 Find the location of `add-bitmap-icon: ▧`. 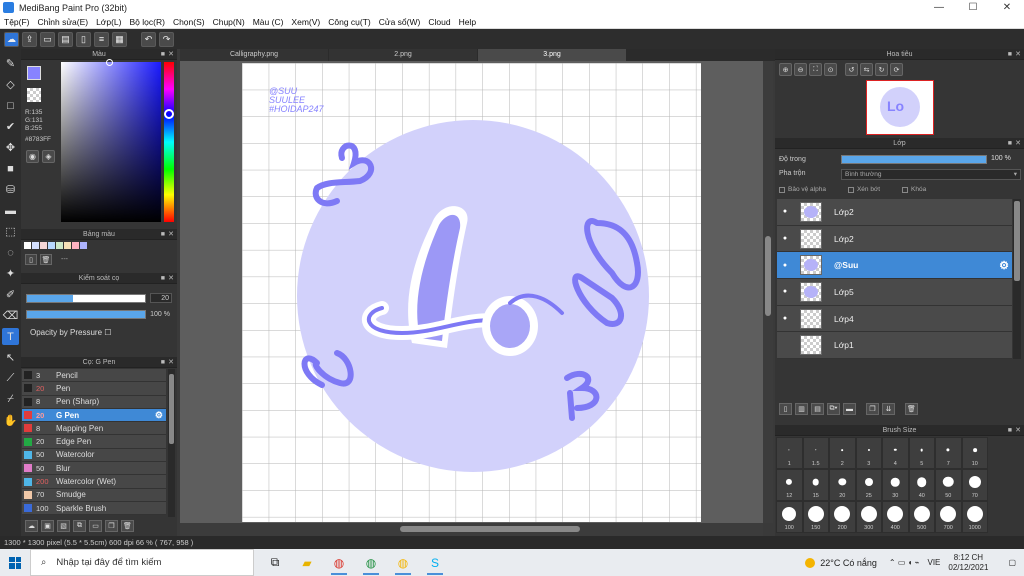

add-bitmap-icon: ▧ is located at coordinates (63, 526).